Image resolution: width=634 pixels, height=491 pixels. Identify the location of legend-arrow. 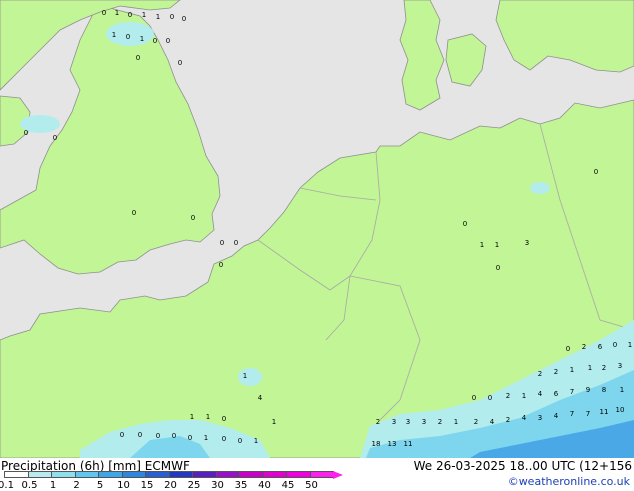
(338, 475).